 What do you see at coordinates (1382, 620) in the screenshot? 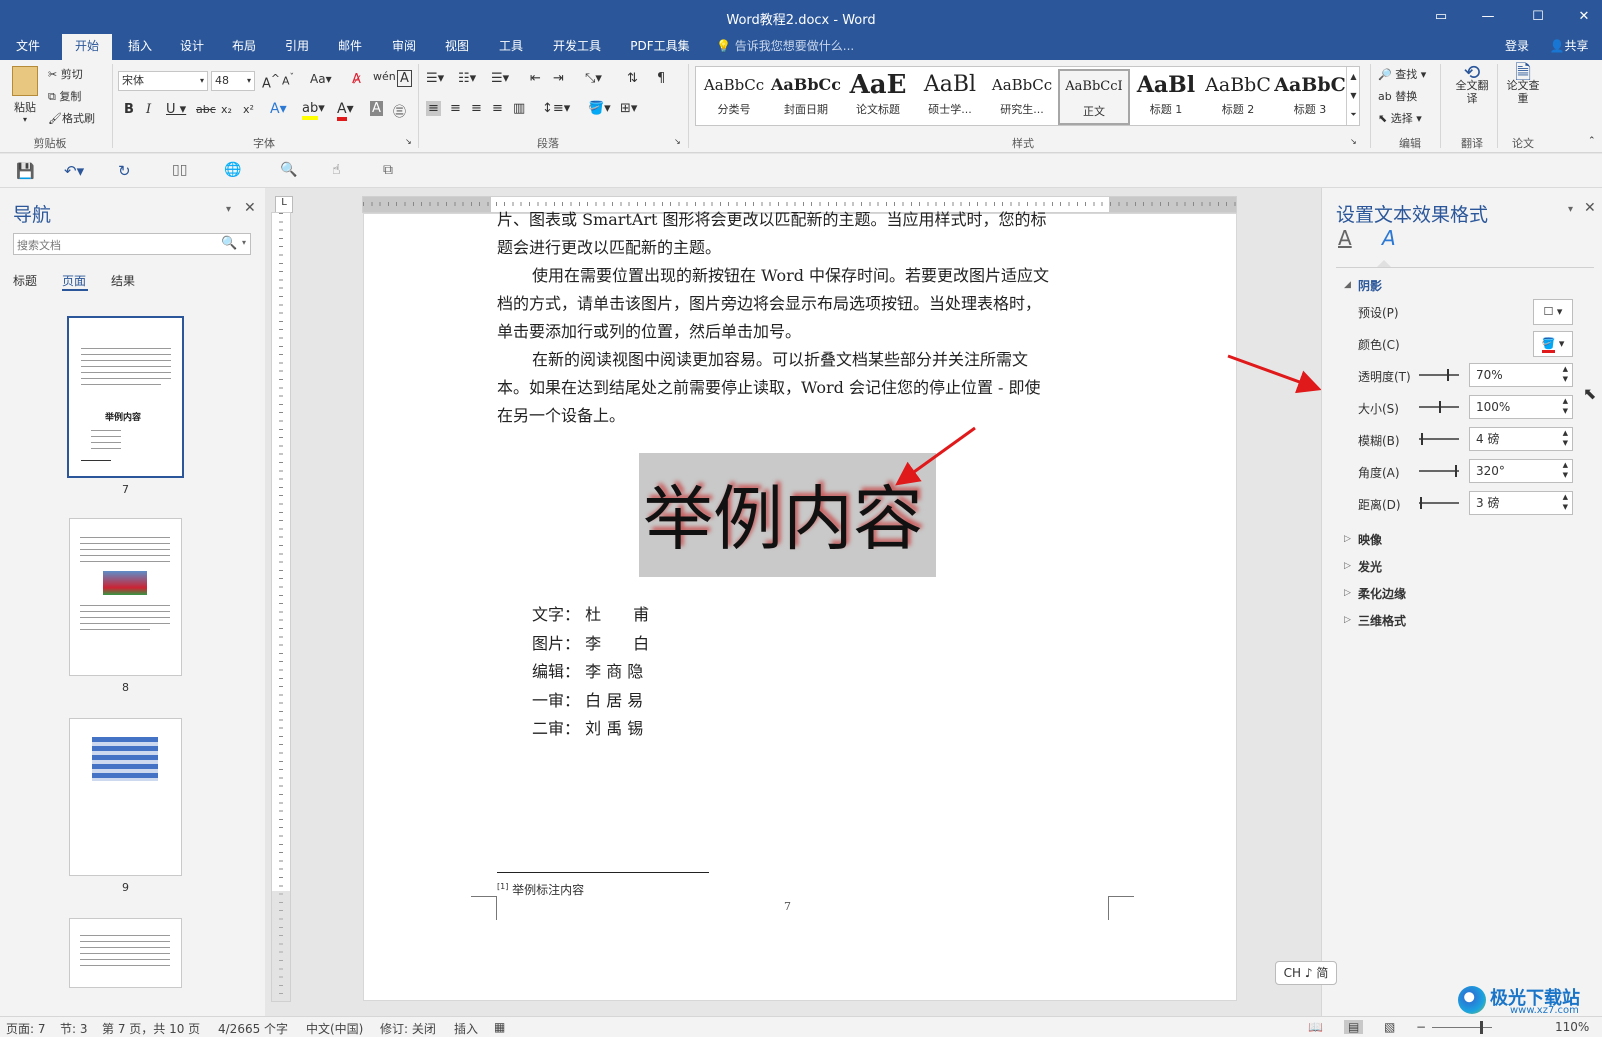
I see `section-3d-format: 三维格式` at bounding box center [1382, 620].